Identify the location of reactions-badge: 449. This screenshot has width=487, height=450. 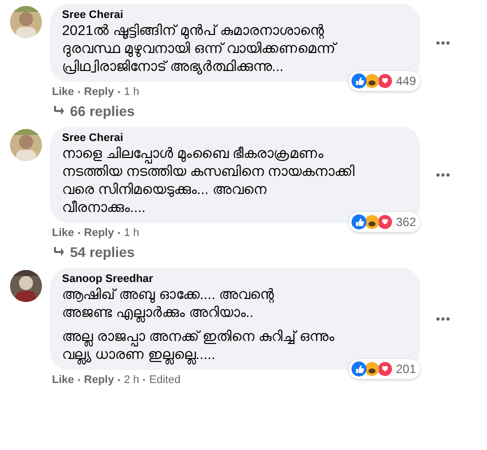
(384, 81).